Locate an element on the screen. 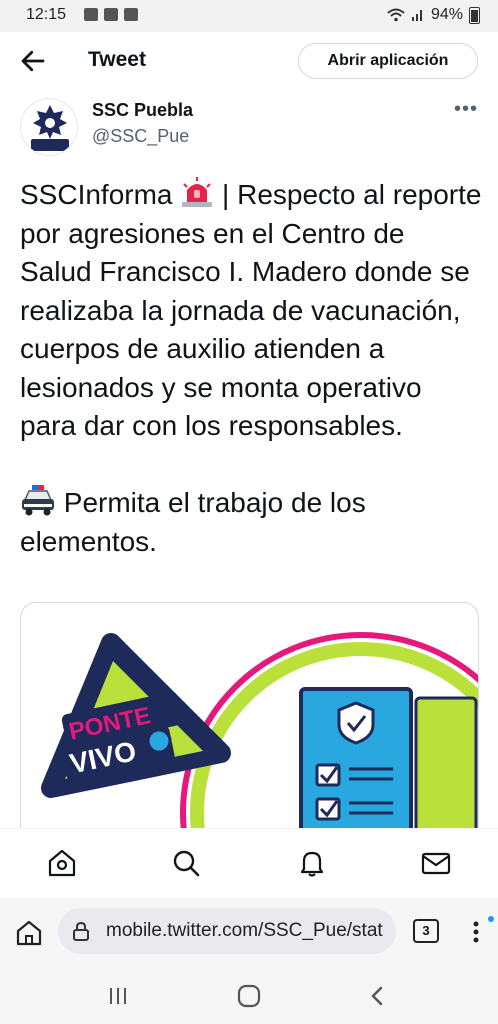  author-handle: @SSC_Pue is located at coordinates (140, 136).